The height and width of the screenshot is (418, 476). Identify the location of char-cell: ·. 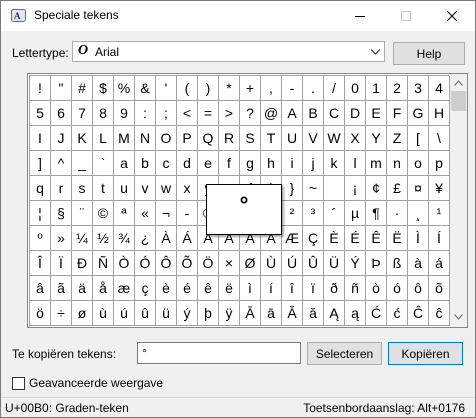
(397, 213).